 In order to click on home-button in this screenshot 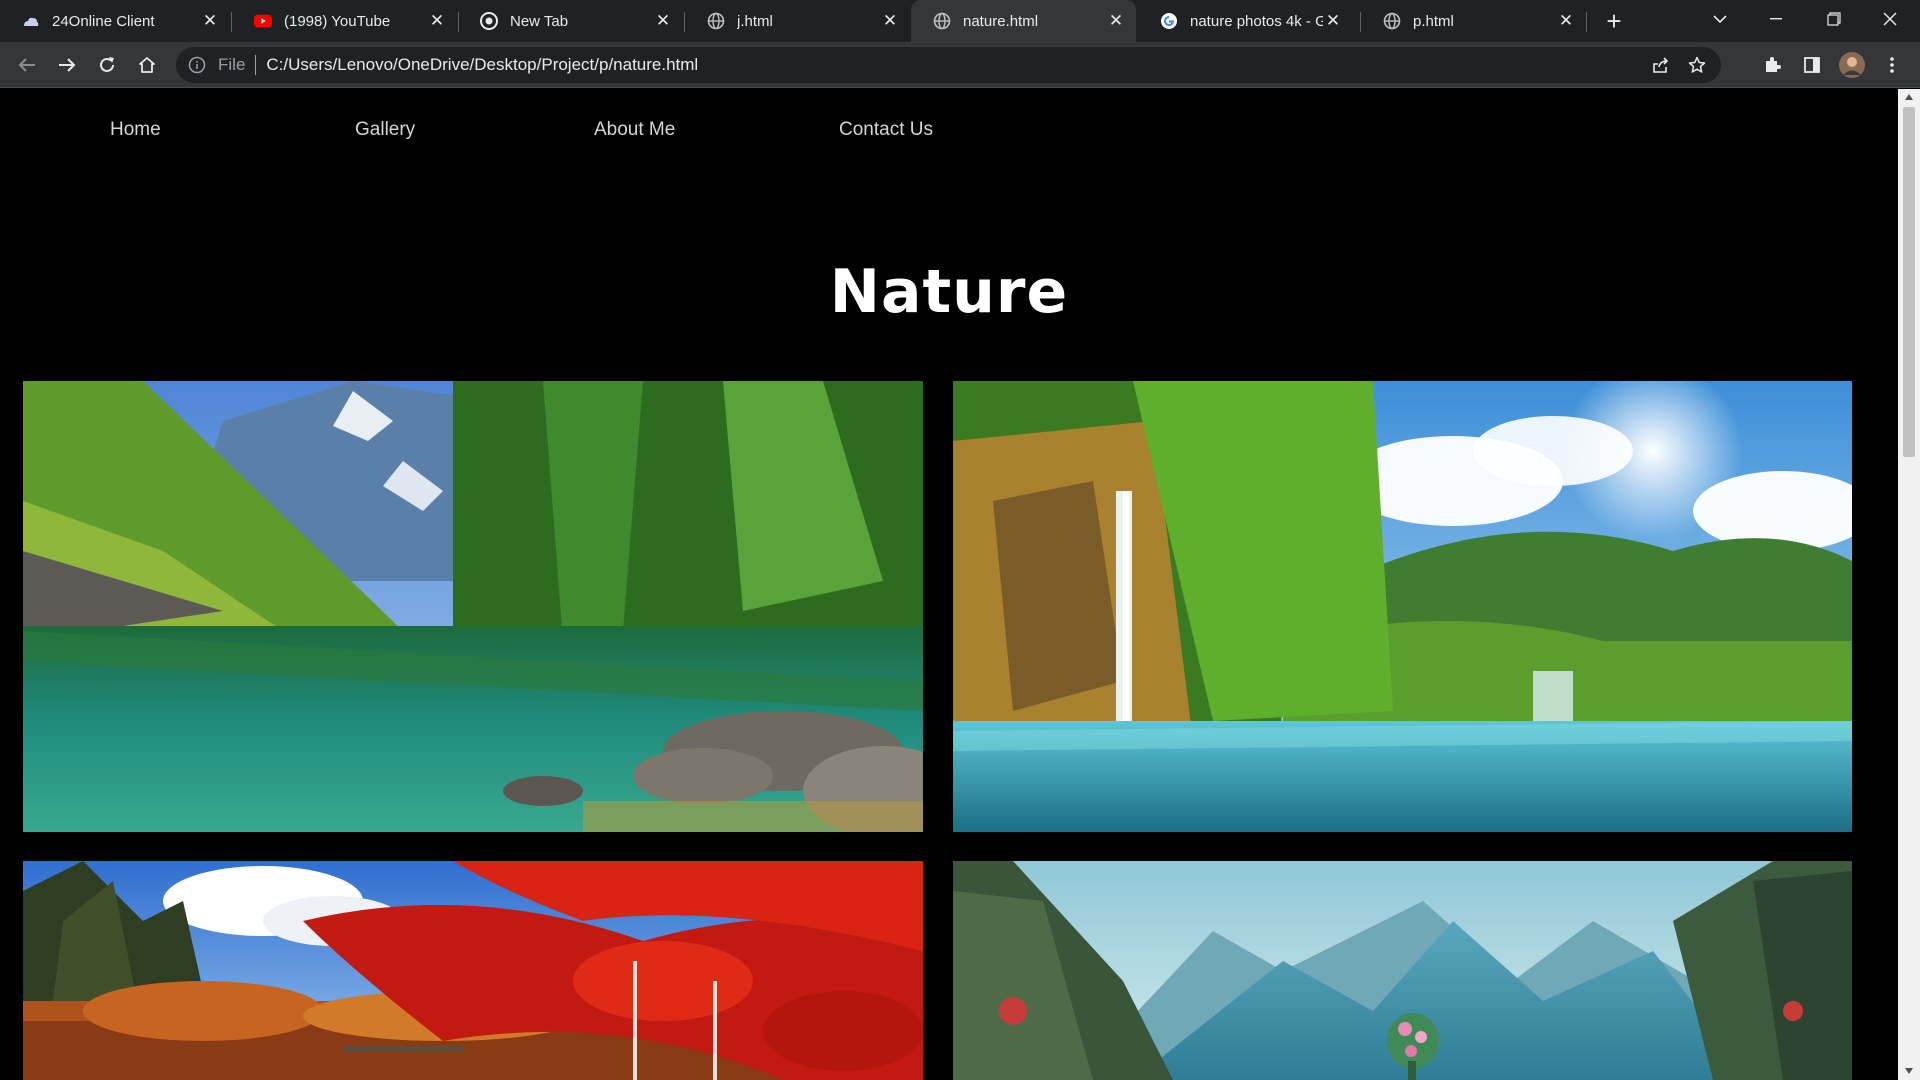, I will do `click(147, 65)`.